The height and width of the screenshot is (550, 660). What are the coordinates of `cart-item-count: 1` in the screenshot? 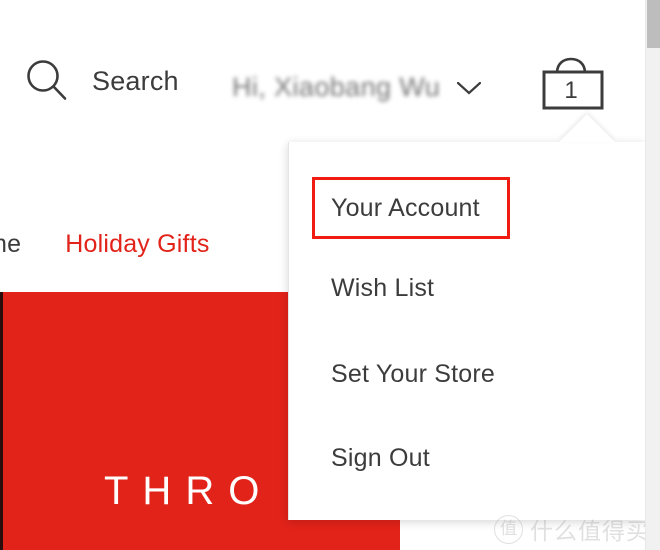 It's located at (571, 90).